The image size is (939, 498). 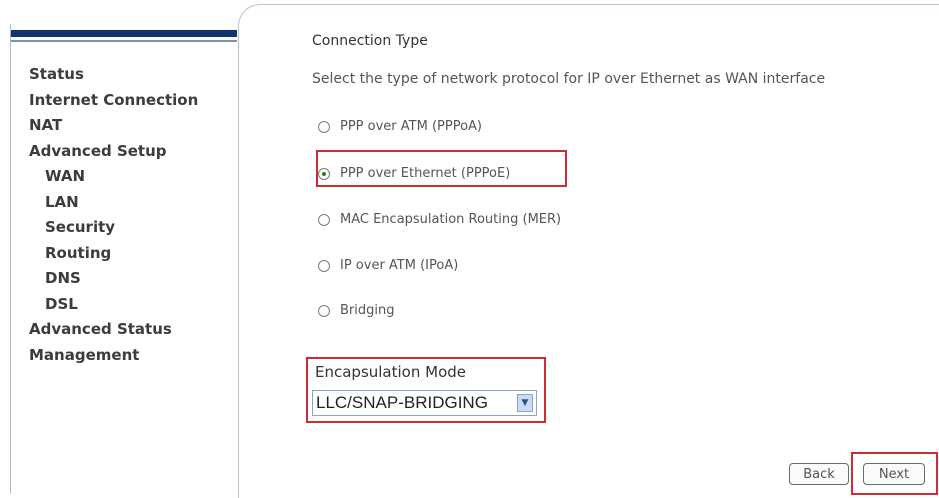 I want to click on sidebar-item-internet-connection: Internet Connection, so click(x=113, y=101).